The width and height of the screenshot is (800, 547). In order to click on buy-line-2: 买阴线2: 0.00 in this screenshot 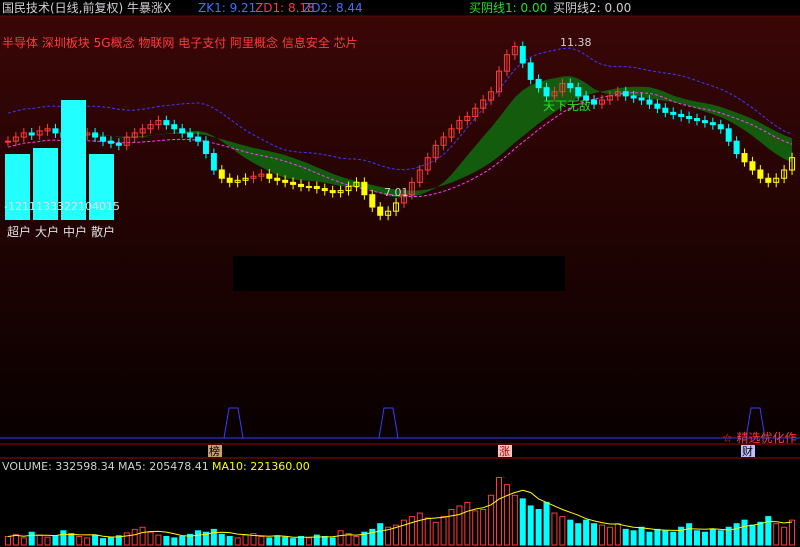, I will do `click(592, 8)`.